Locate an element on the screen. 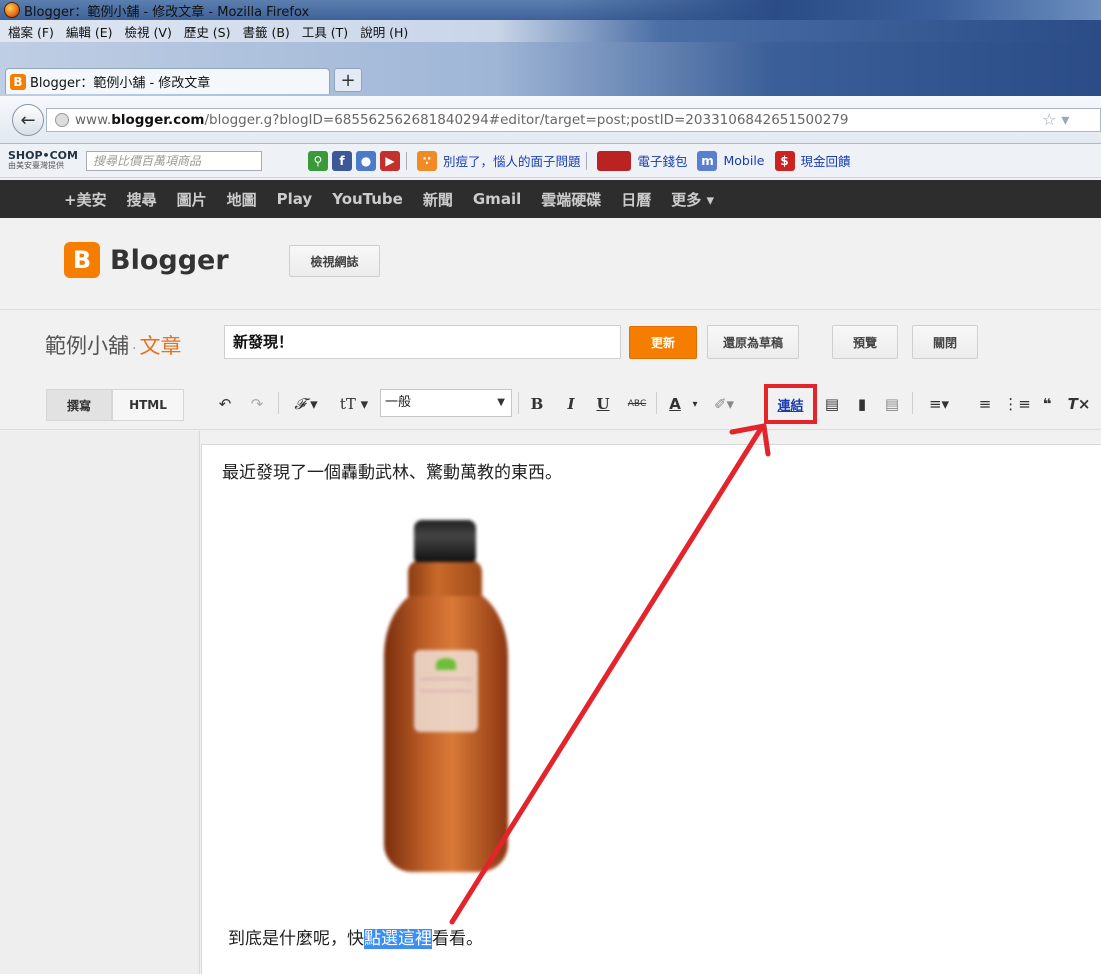 The height and width of the screenshot is (974, 1101). menu-view: 檢視 (V) is located at coordinates (148, 31).